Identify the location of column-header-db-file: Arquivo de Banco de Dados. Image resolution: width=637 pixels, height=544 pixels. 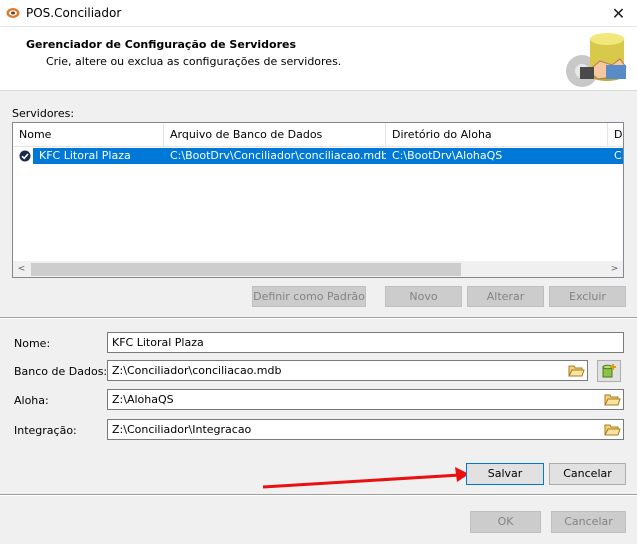
(275, 135).